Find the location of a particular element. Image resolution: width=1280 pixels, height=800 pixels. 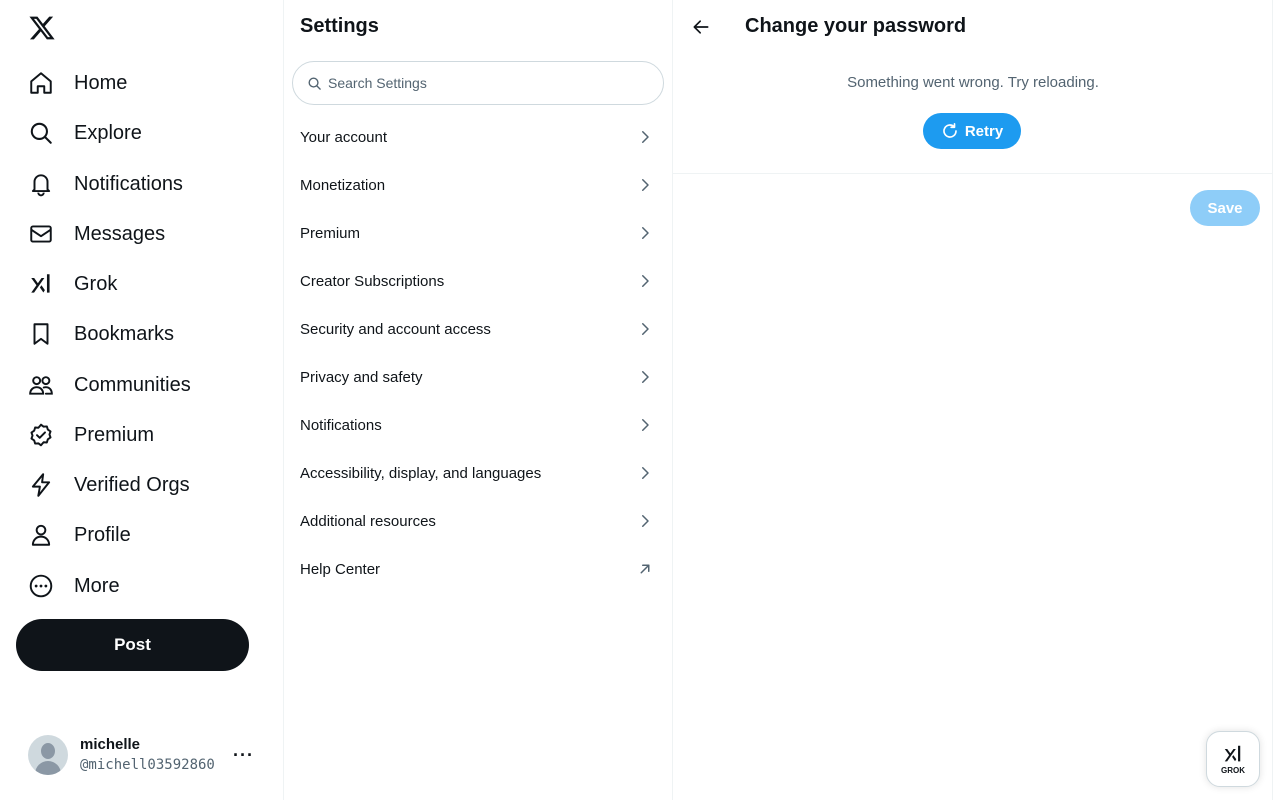

nav-communities-label: Communities is located at coordinates (132, 384).